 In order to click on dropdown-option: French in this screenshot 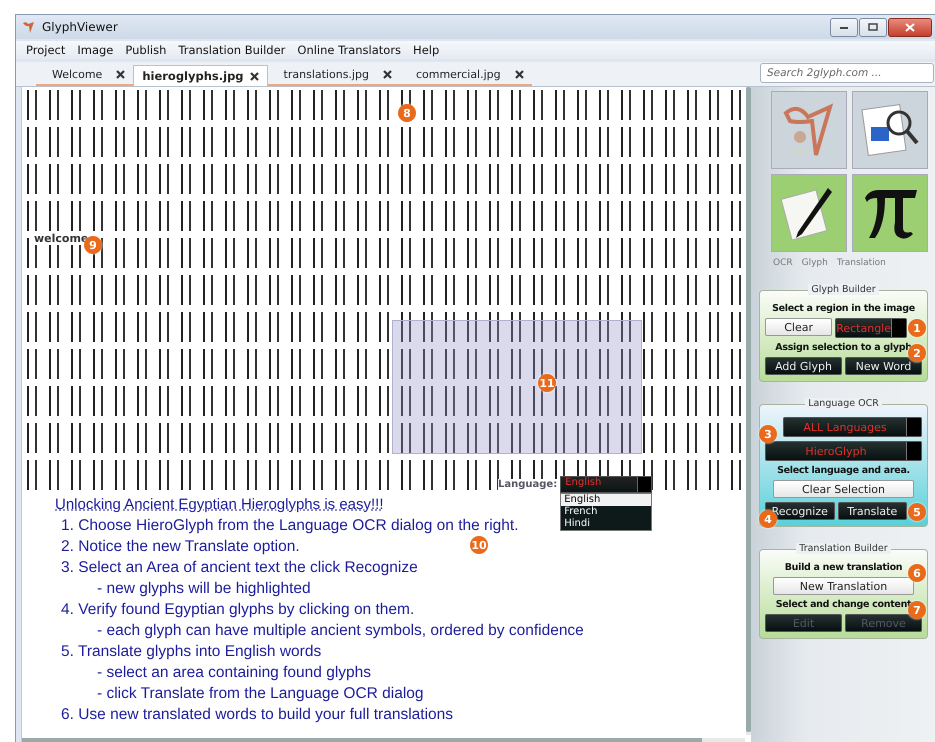, I will do `click(606, 512)`.